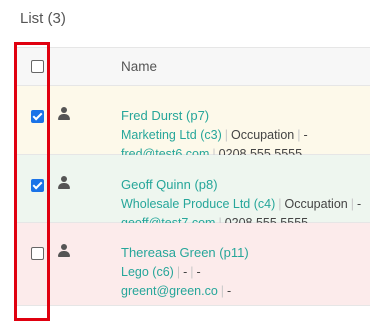 This screenshot has width=370, height=331. I want to click on contact-name-link: Thereasa Green (p11), so click(185, 252).